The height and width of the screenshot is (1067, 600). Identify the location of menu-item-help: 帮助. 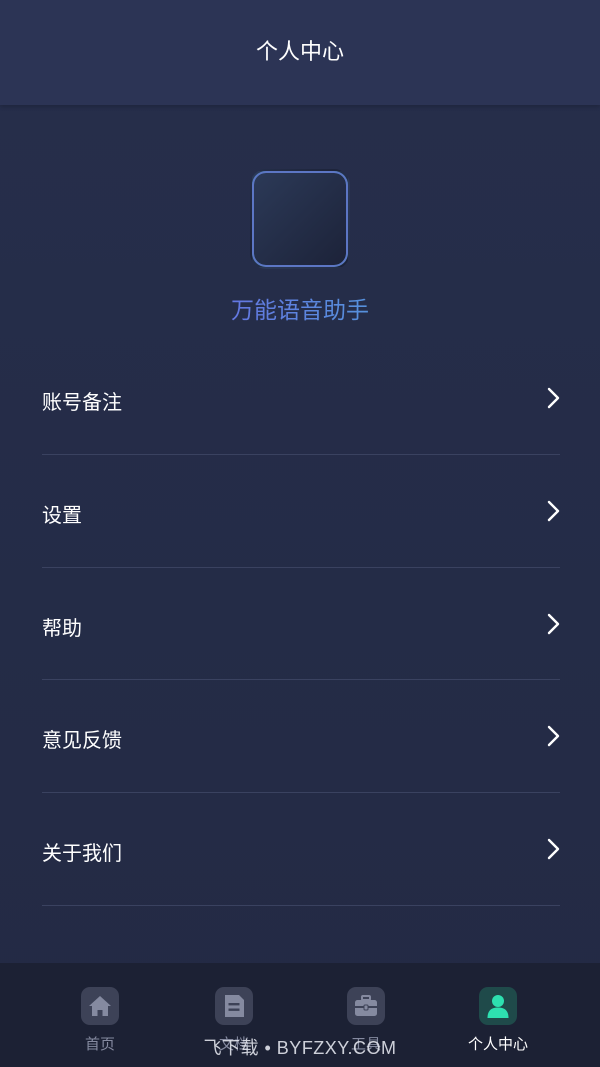
(301, 624).